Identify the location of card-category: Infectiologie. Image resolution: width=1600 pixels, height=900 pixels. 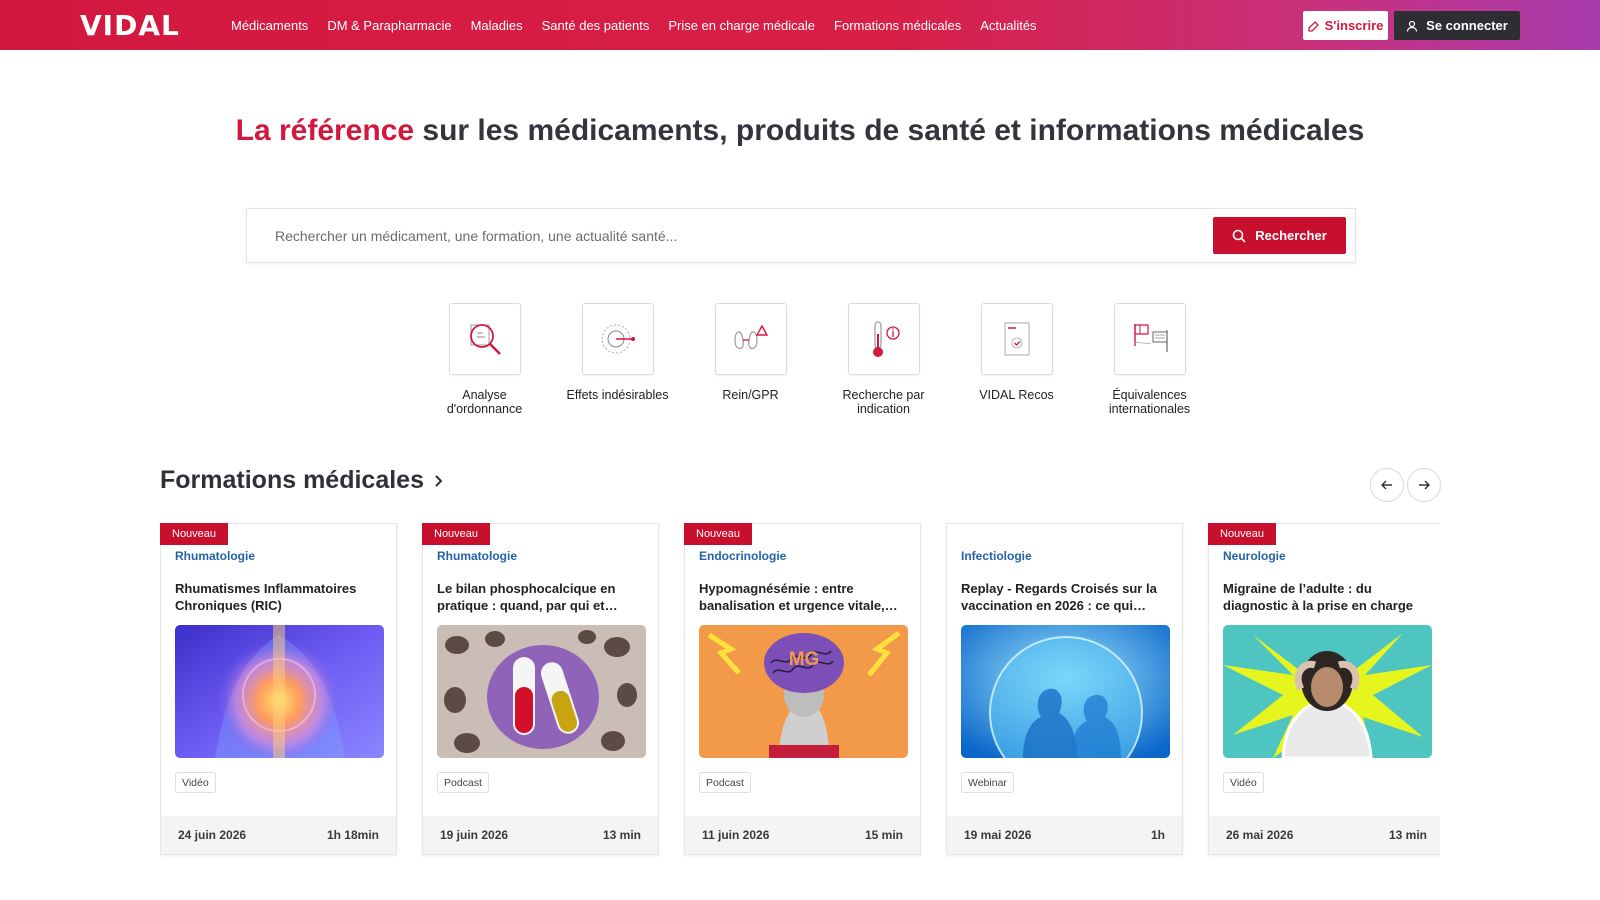
(996, 556).